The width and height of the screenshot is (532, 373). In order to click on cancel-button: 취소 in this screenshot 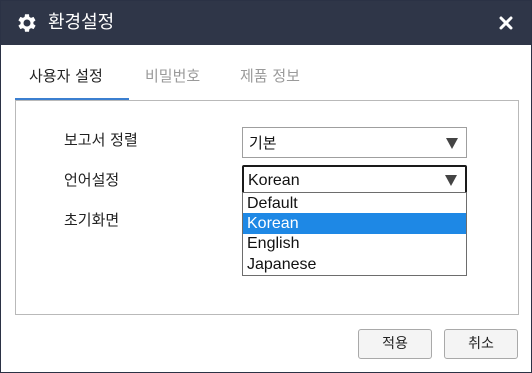, I will do `click(481, 344)`.